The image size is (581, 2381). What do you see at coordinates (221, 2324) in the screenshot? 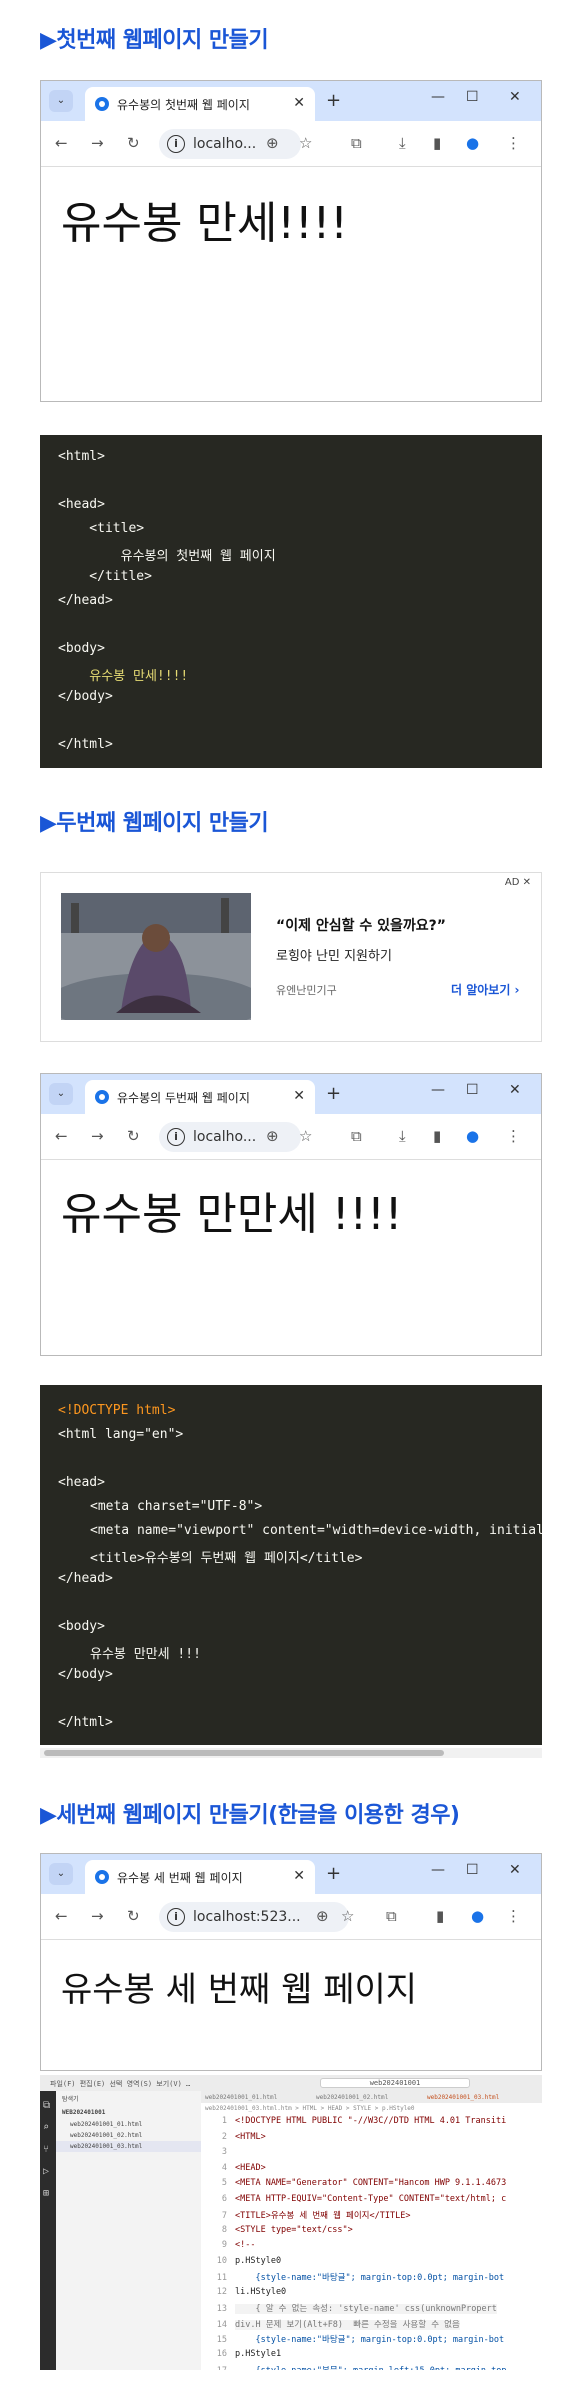
I see `line-number: 14` at bounding box center [221, 2324].